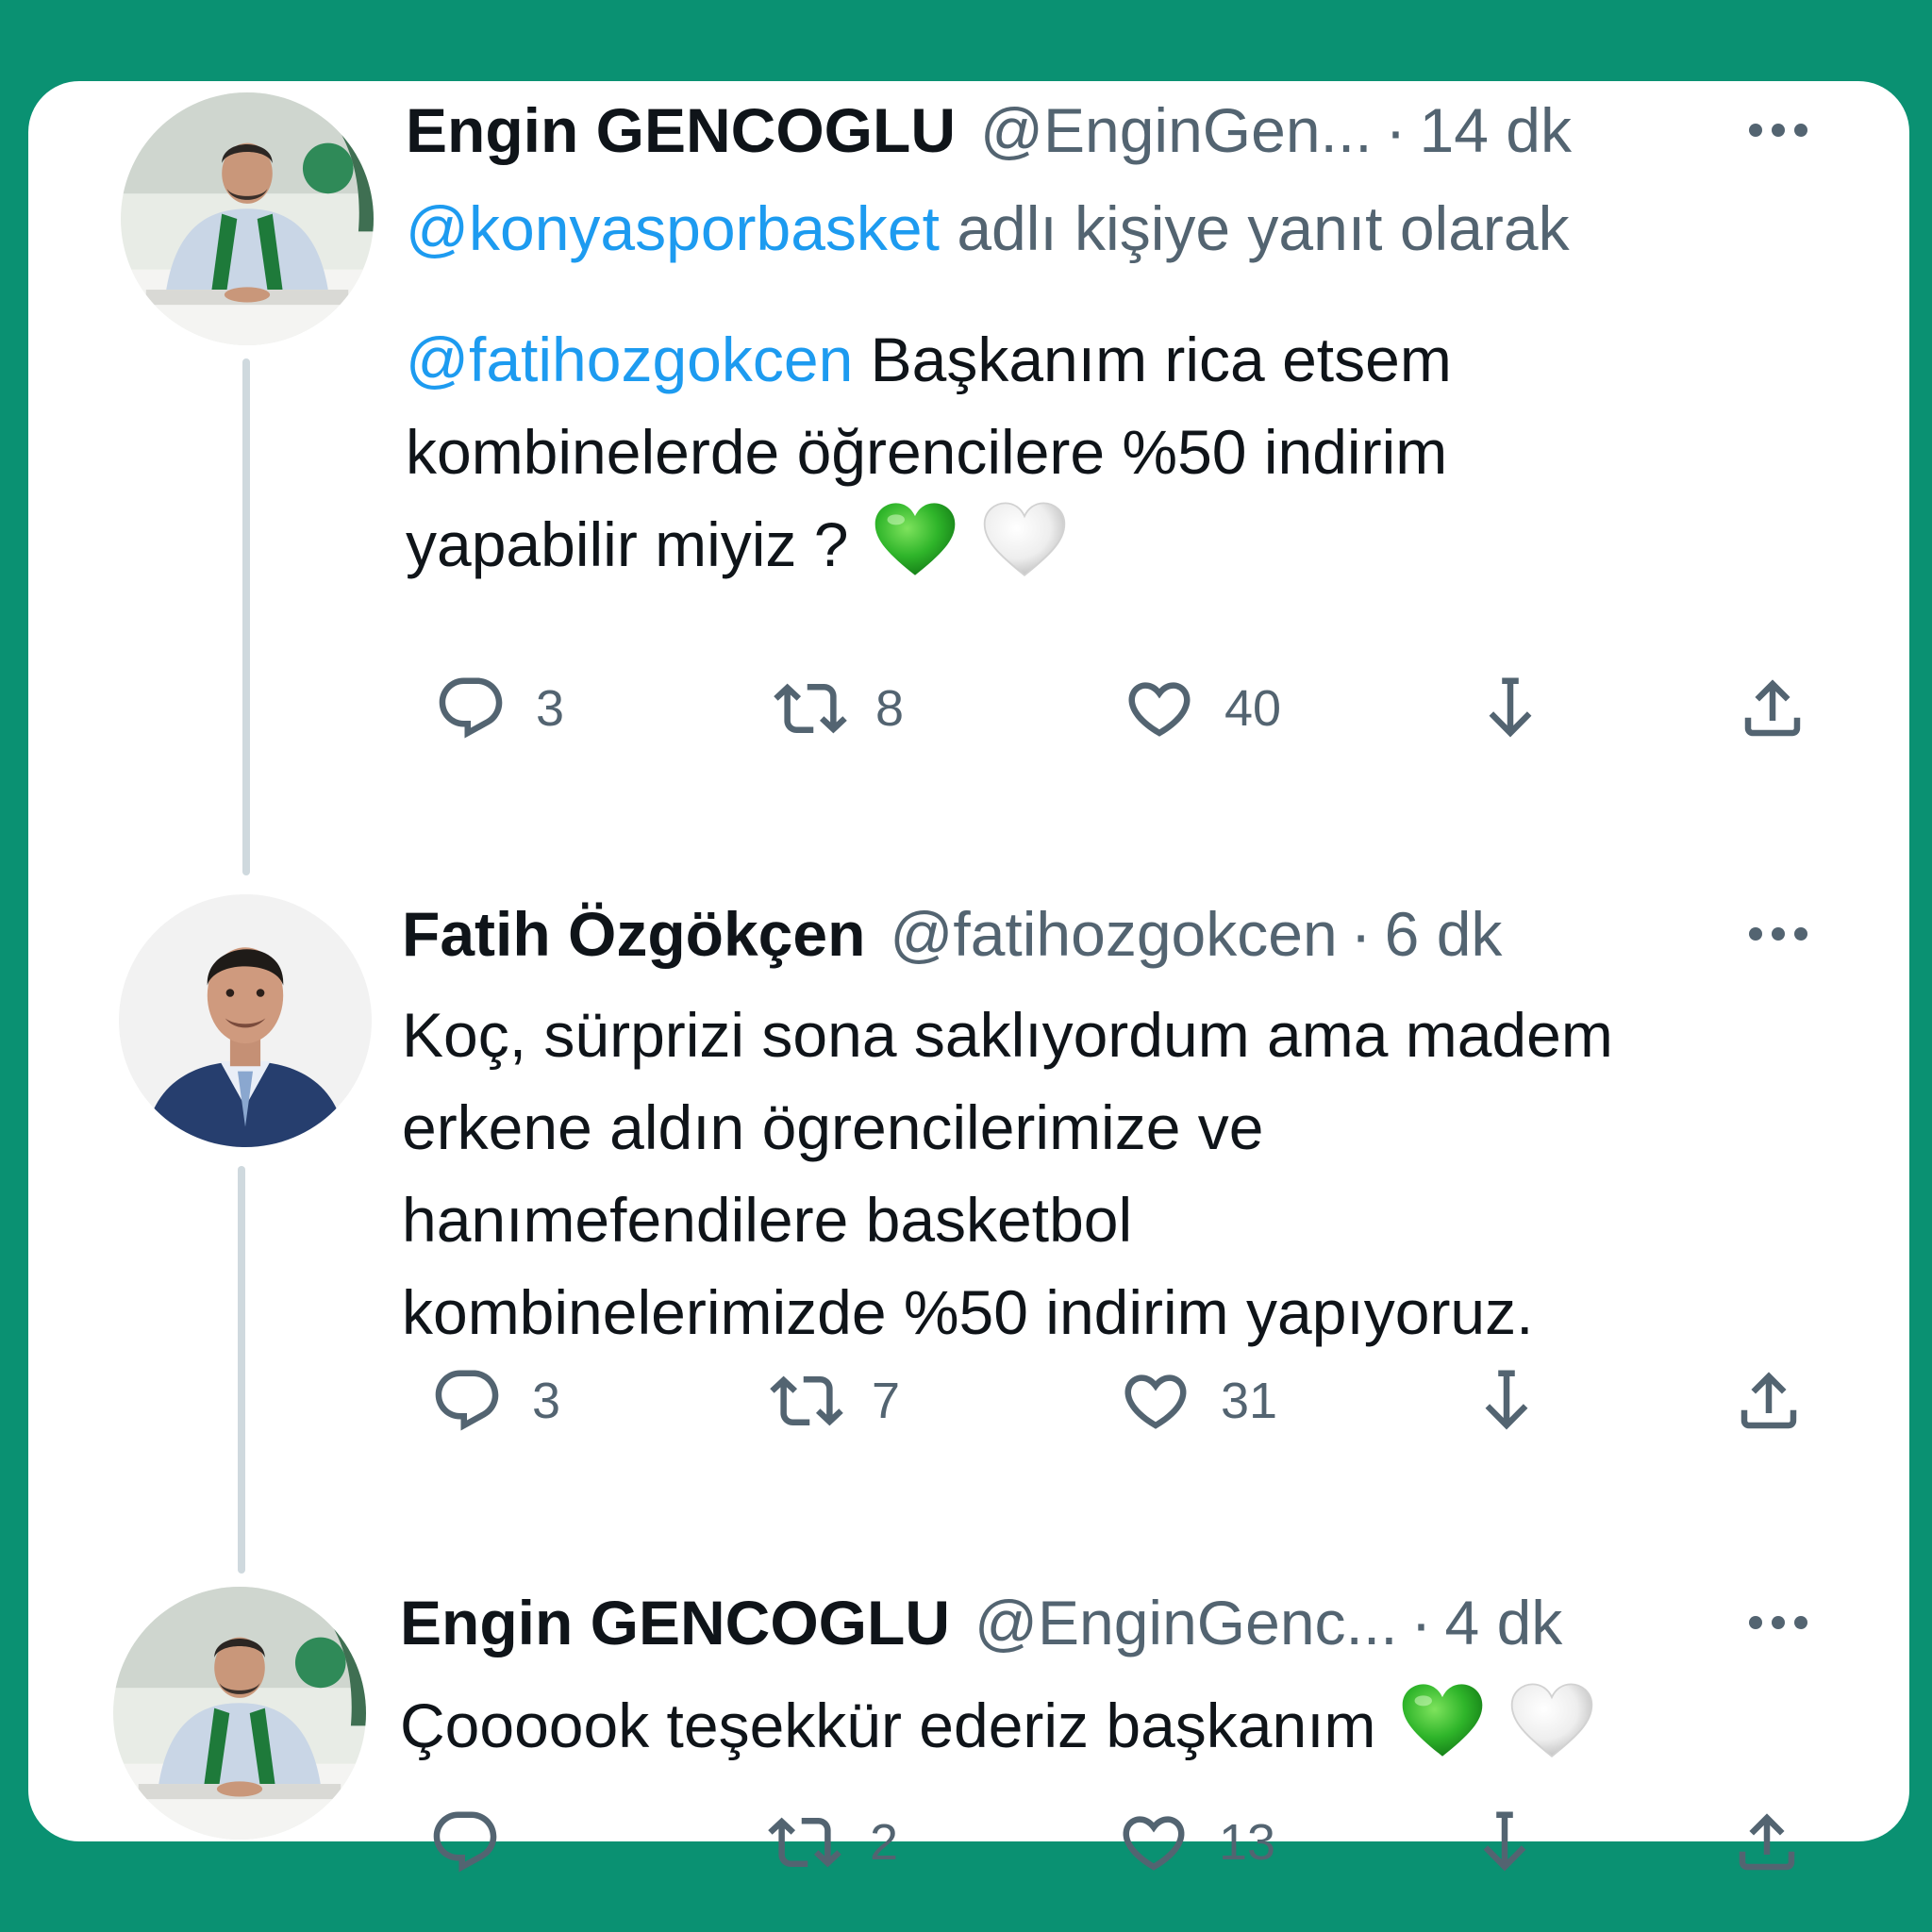  I want to click on tweet-line: kombinelerimizde %50 indirim yapıyoruz., so click(968, 1312).